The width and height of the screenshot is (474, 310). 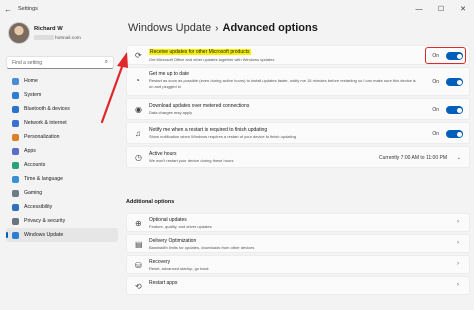 What do you see at coordinates (19, 33) in the screenshot?
I see `avatar` at bounding box center [19, 33].